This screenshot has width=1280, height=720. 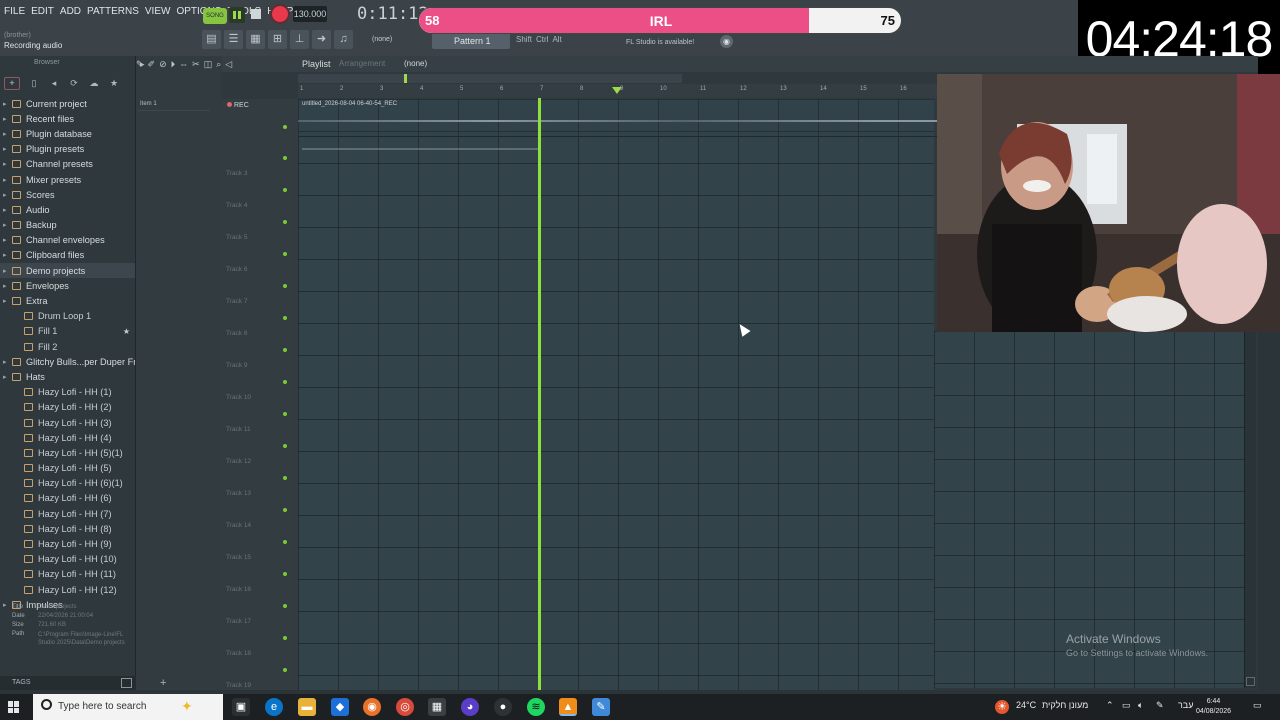 What do you see at coordinates (67, 422) in the screenshot?
I see `browser-item: Hazy Lofi - HH (3)` at bounding box center [67, 422].